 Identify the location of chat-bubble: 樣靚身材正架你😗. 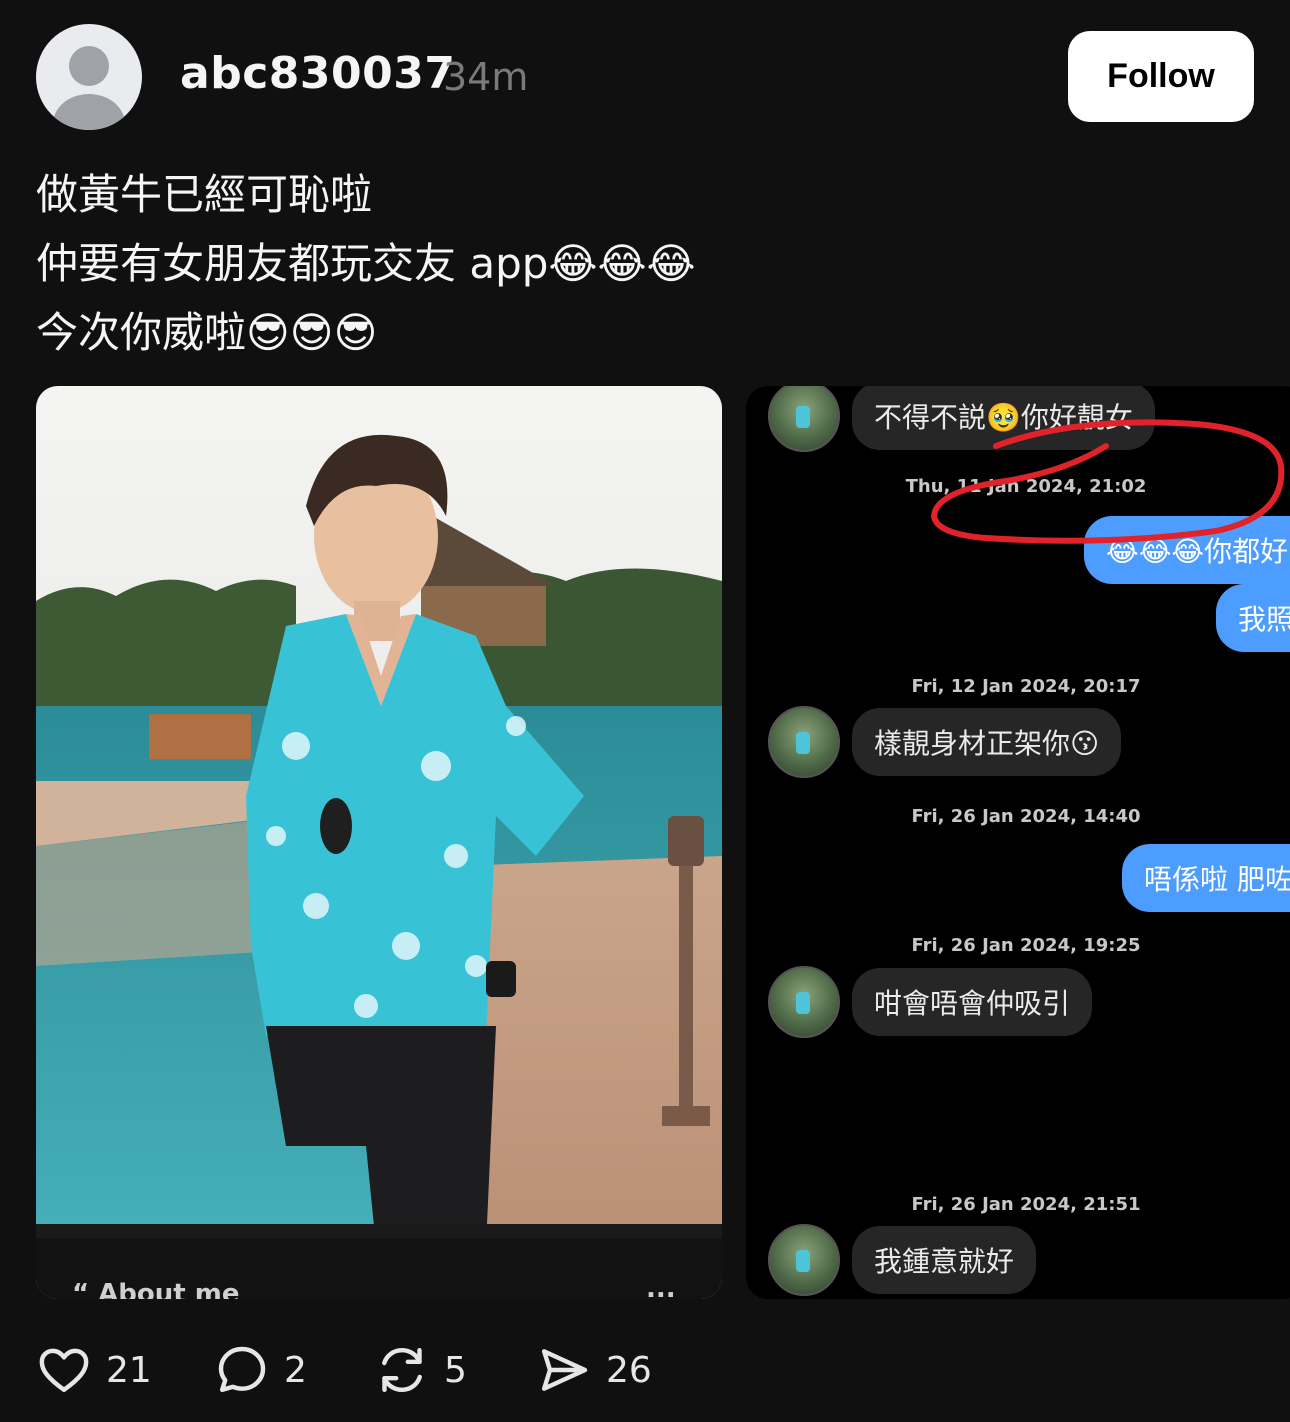
(987, 742).